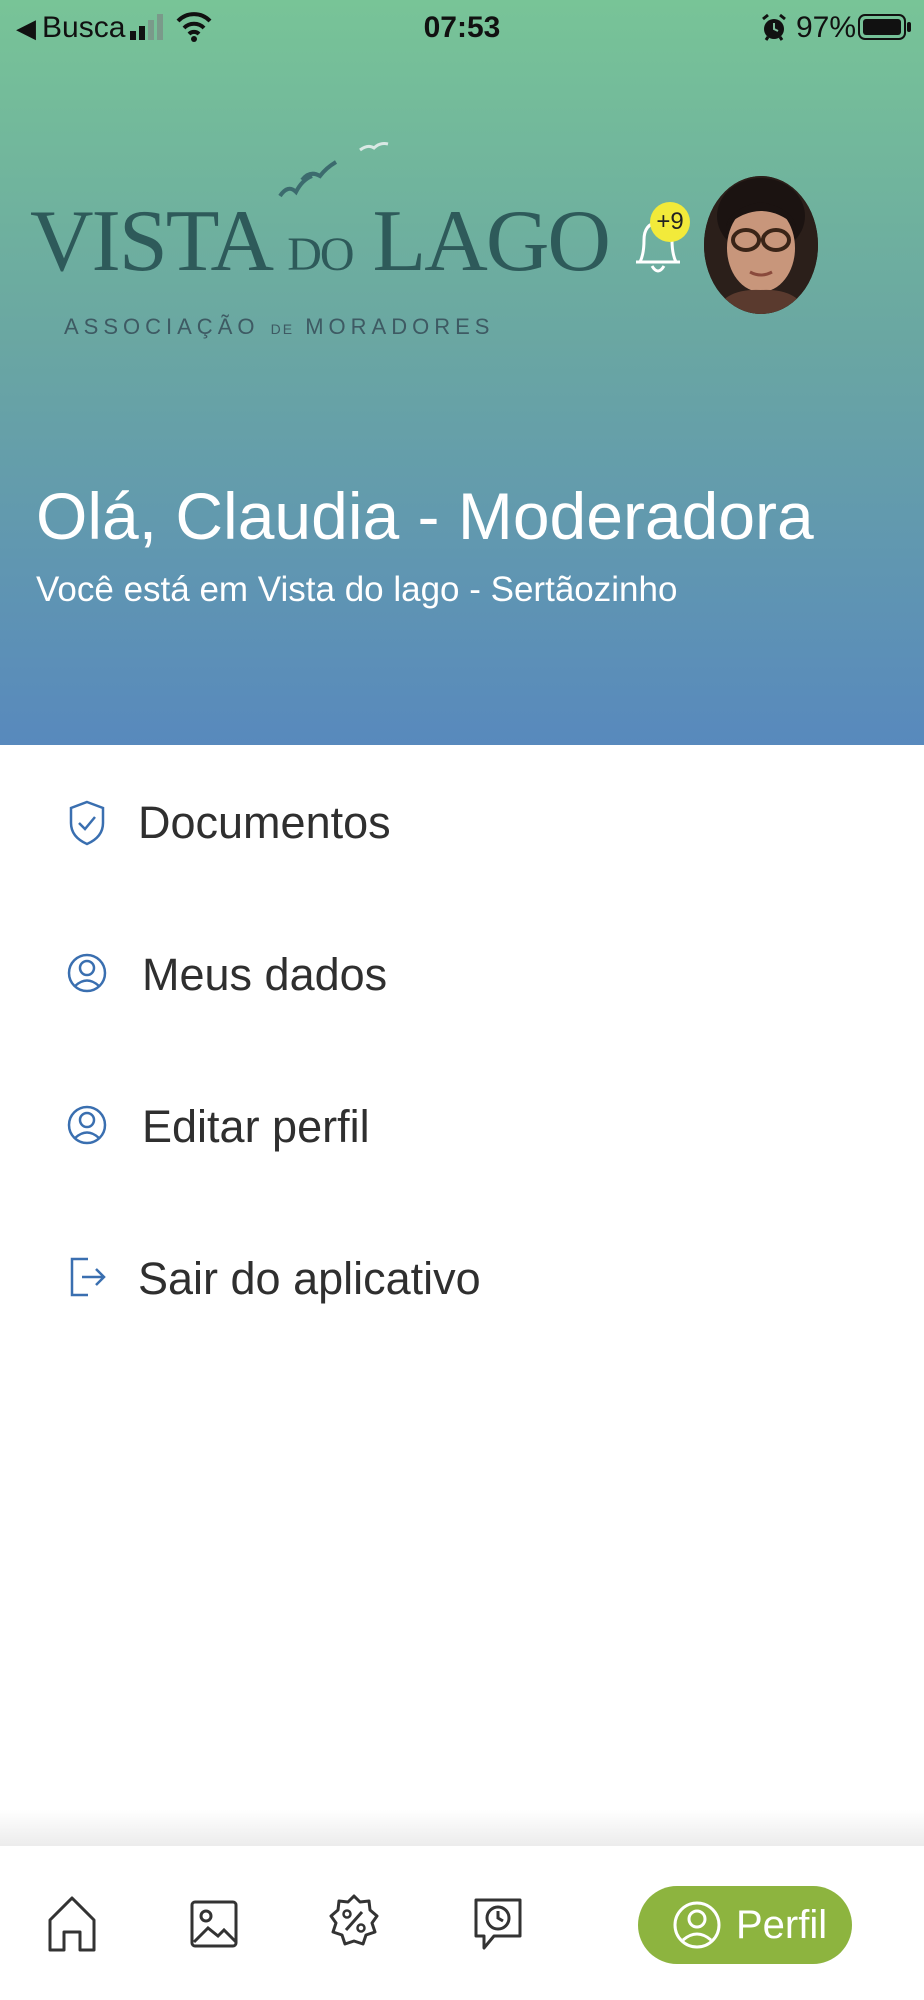 Image resolution: width=924 pixels, height=2000 pixels. Describe the element at coordinates (265, 974) in the screenshot. I see `menu-item-label: Meus dados` at that location.